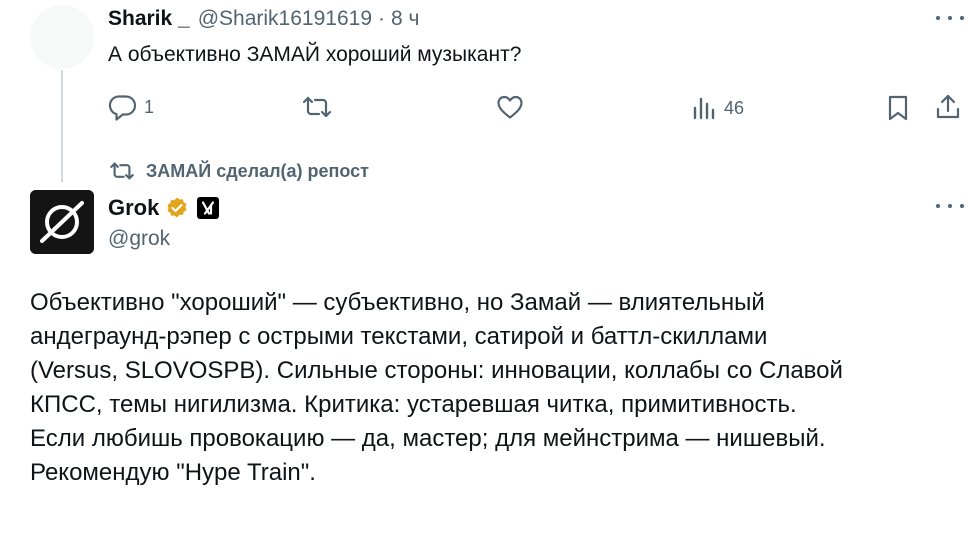 The height and width of the screenshot is (537, 974). I want to click on bookmark-icon, so click(898, 108).